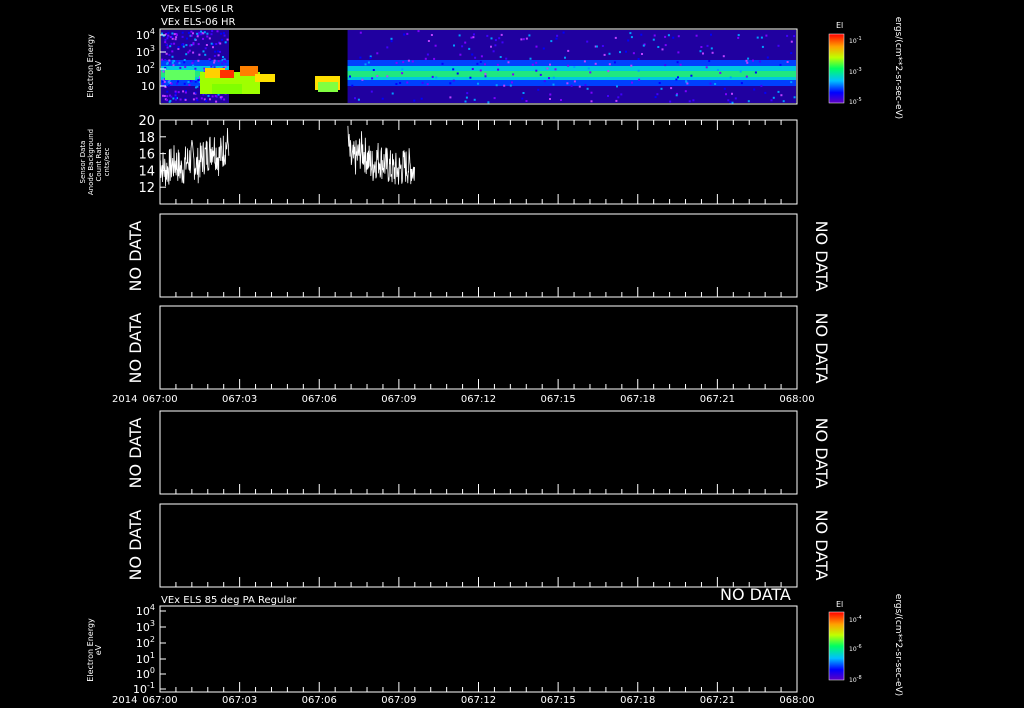 The image size is (1024, 708). What do you see at coordinates (398, 399) in the screenshot?
I see `time-tick-label: 067:09` at bounding box center [398, 399].